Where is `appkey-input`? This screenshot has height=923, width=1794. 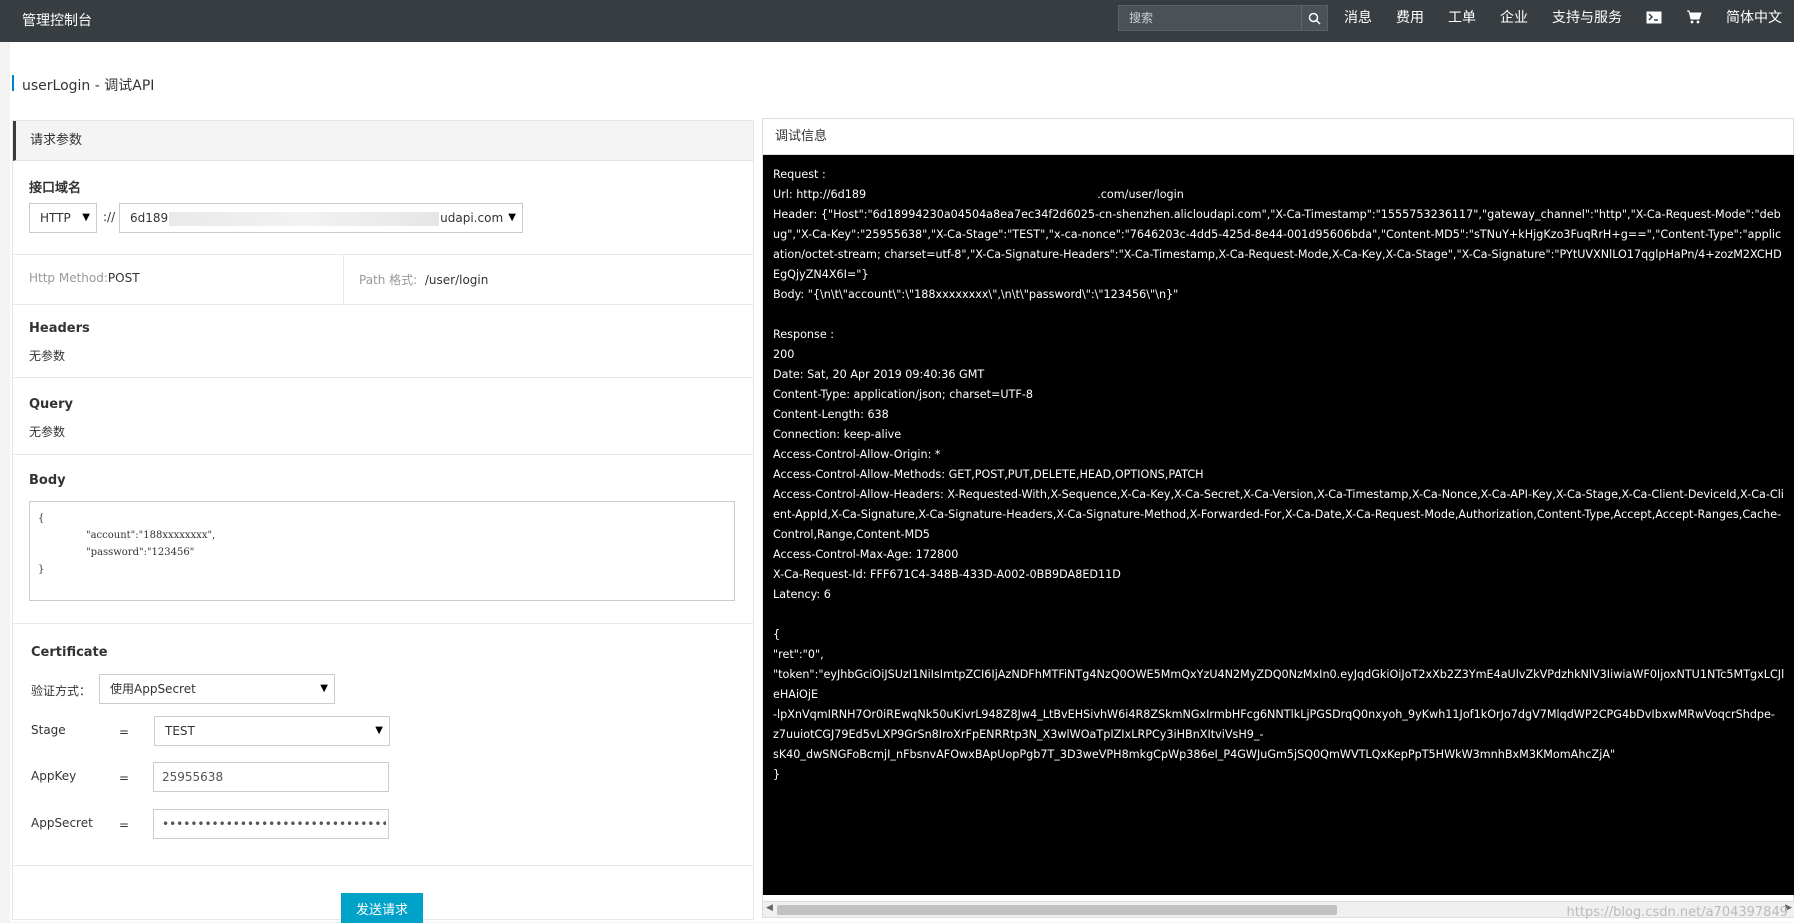 appkey-input is located at coordinates (271, 777).